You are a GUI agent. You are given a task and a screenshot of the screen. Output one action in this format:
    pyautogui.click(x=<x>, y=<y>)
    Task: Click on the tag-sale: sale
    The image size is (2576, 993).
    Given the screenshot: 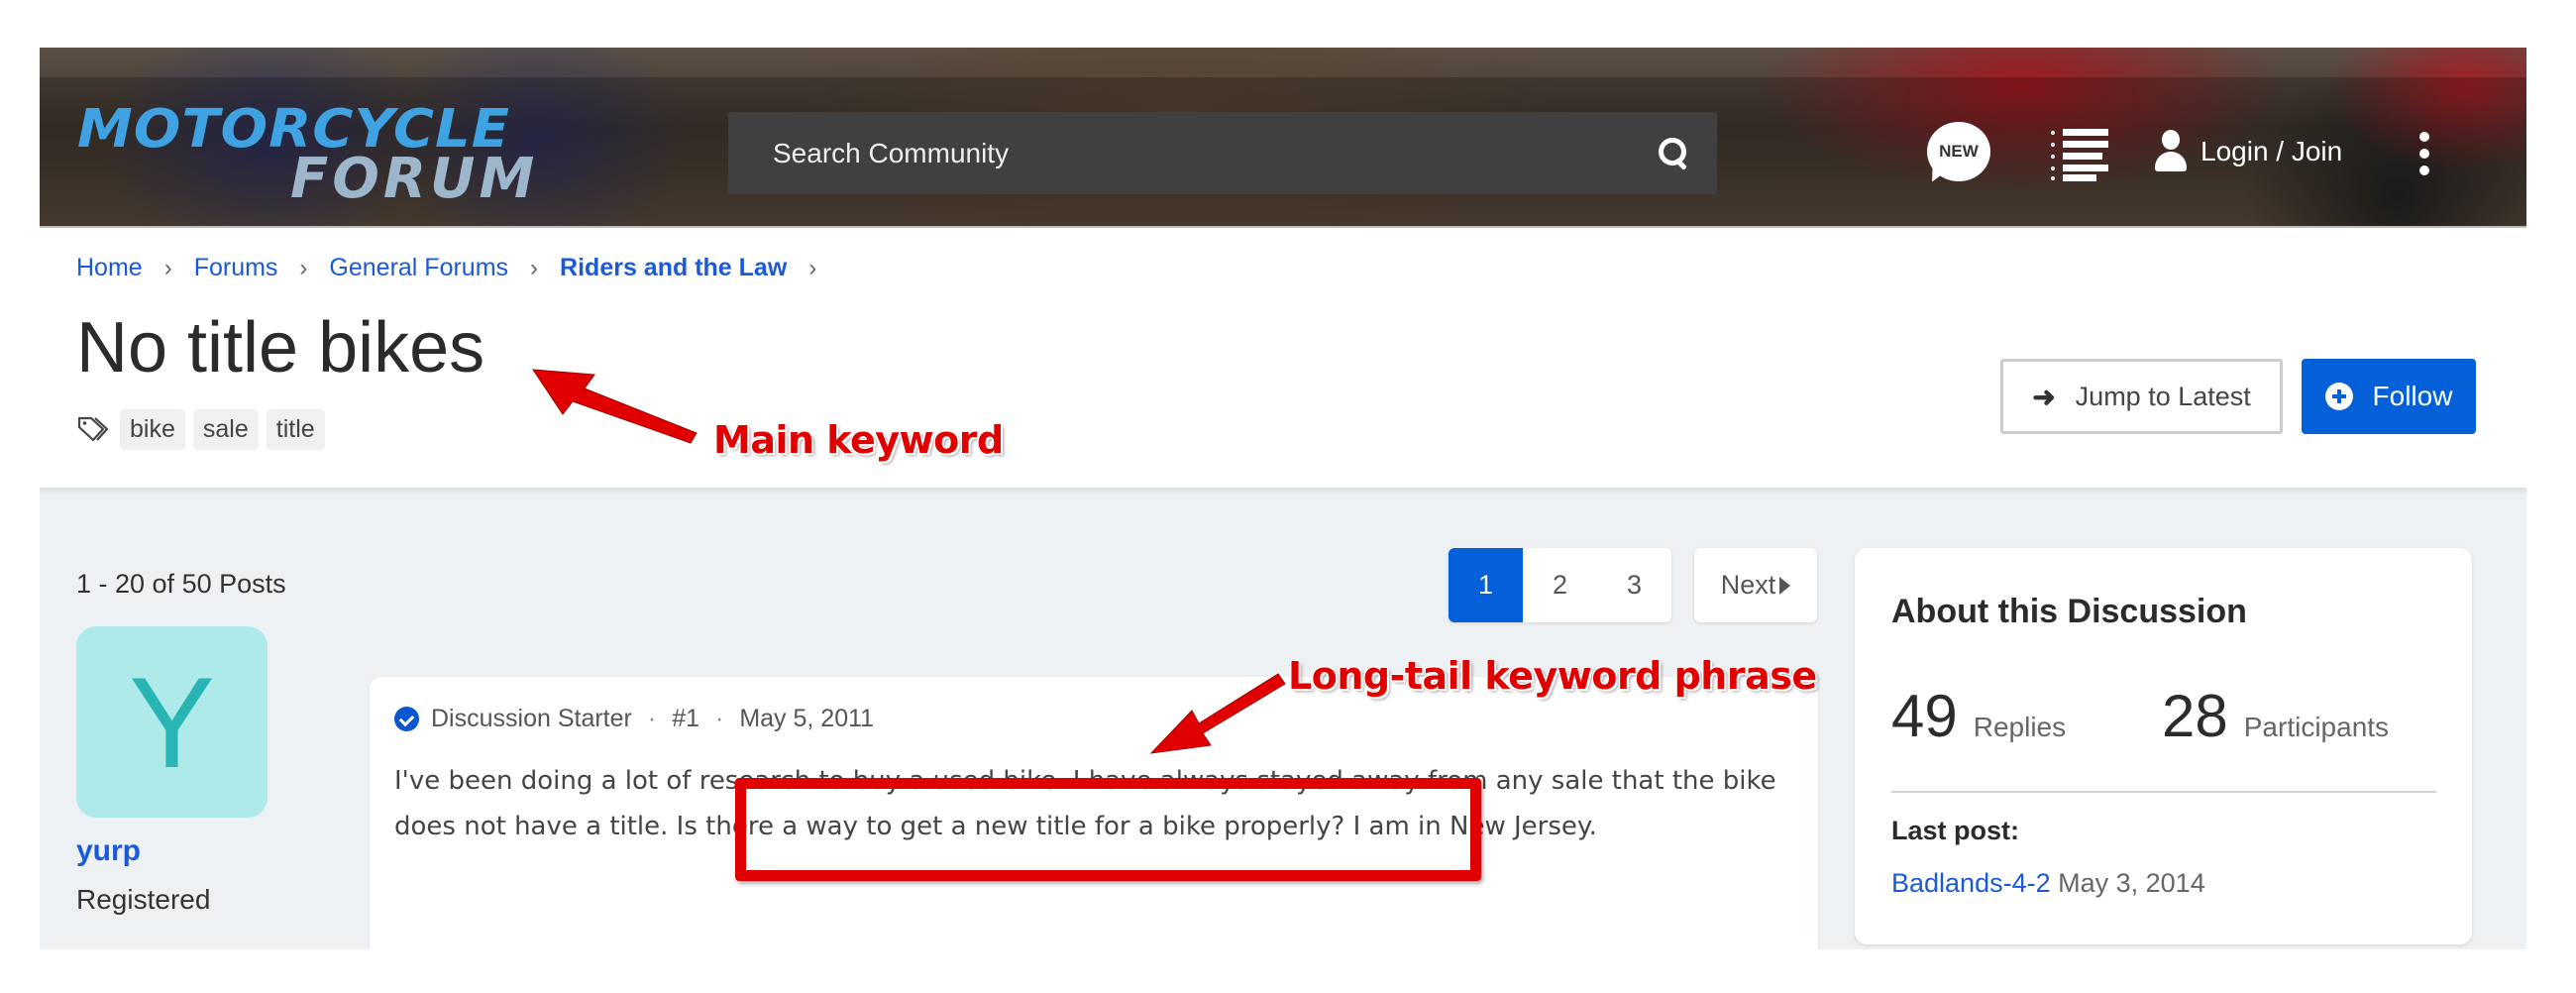 What is the action you would take?
    pyautogui.click(x=225, y=429)
    